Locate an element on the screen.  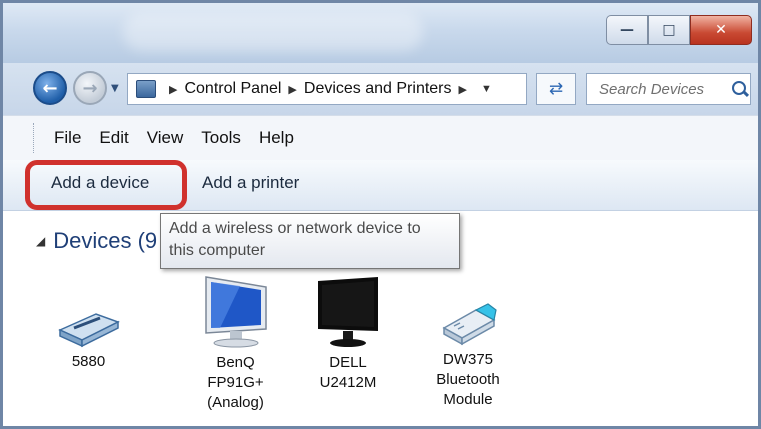
search-icon is located at coordinates (740, 89).